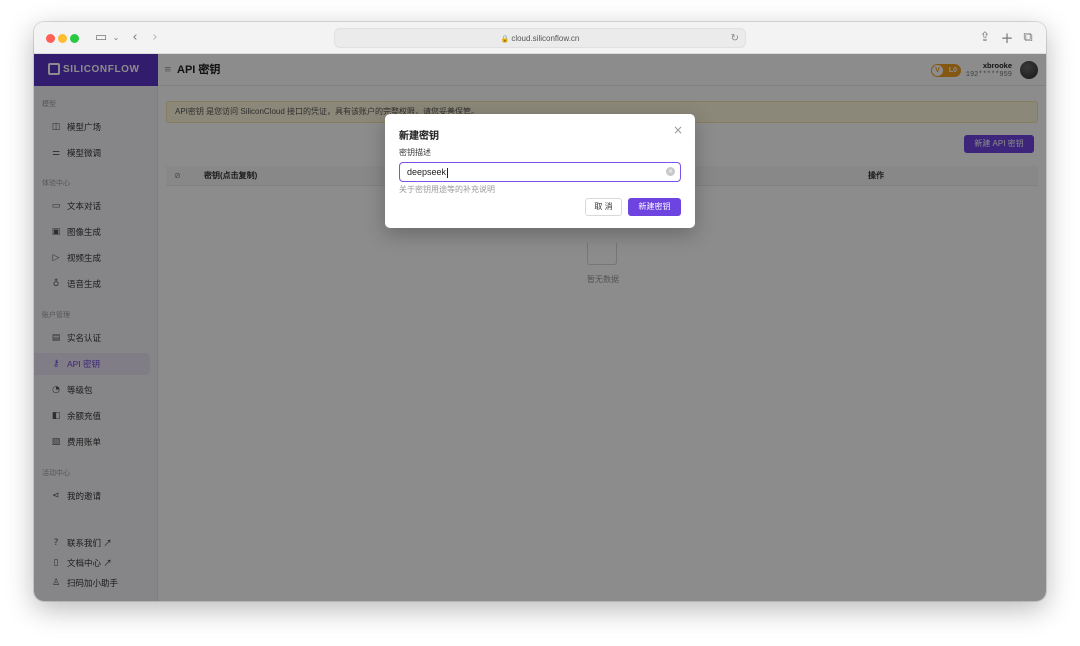 Image resolution: width=1080 pixels, height=646 pixels. I want to click on text-caret, so click(448, 172).